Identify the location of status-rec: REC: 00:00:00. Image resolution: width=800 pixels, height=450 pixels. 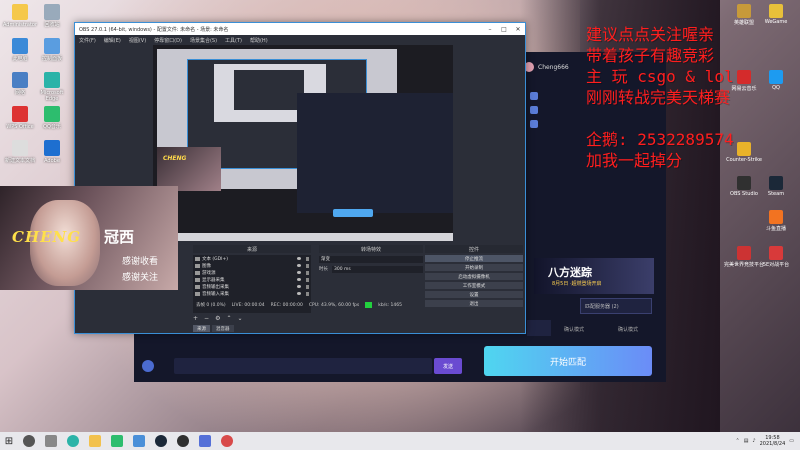
(286, 305).